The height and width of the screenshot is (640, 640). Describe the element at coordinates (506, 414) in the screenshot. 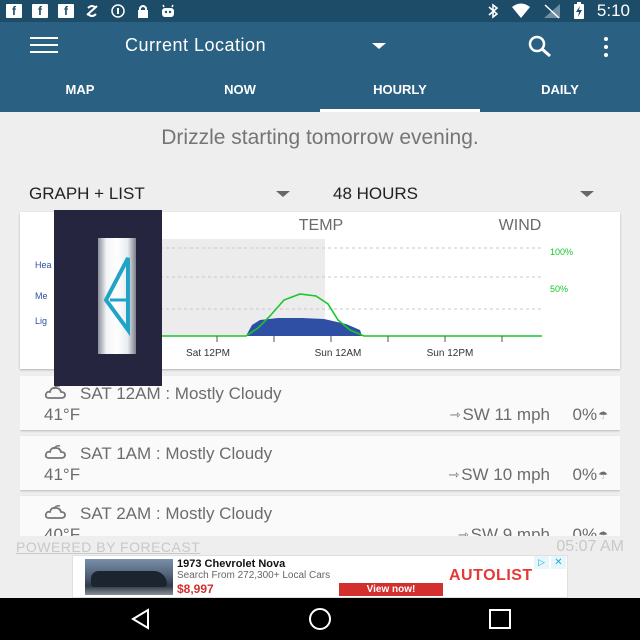

I see `wind-value: SW 11 mph` at that location.